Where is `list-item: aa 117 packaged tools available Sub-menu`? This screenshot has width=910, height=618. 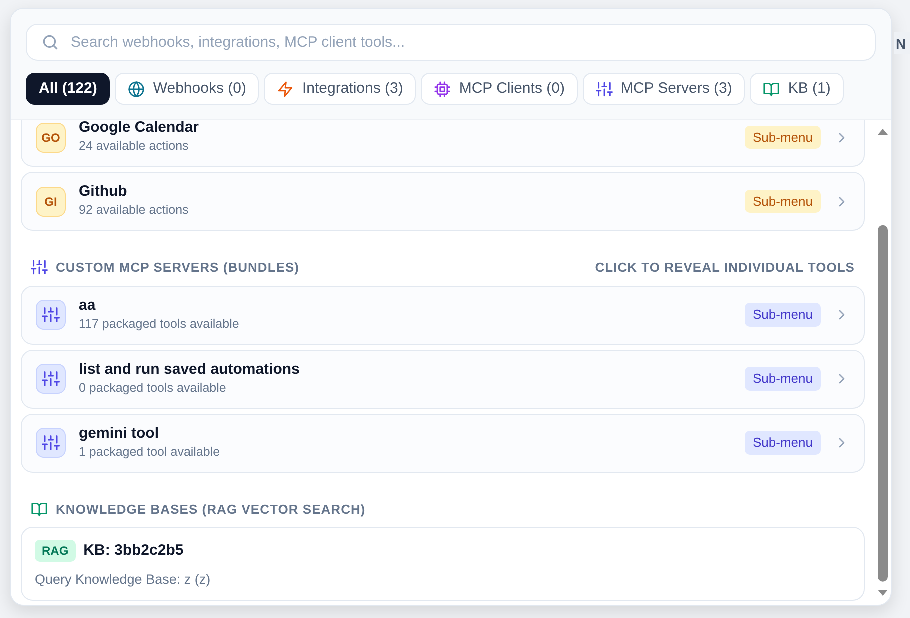 list-item: aa 117 packaged tools available Sub-menu is located at coordinates (443, 315).